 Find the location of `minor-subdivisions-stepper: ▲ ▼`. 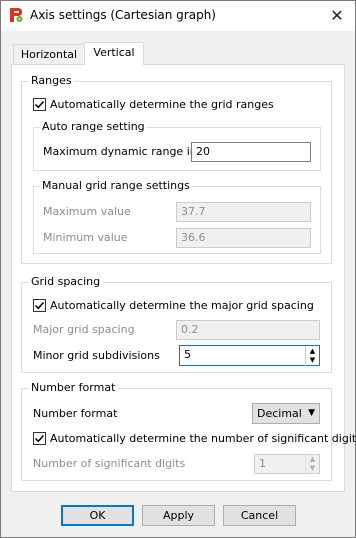

minor-subdivisions-stepper: ▲ ▼ is located at coordinates (312, 356).